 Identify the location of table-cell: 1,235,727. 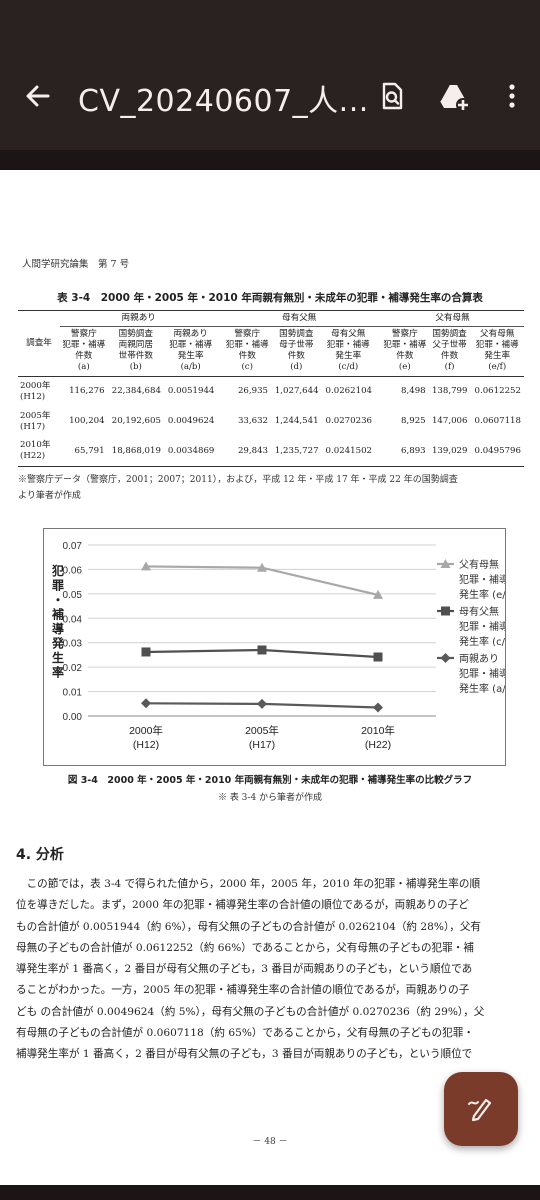
(296, 451).